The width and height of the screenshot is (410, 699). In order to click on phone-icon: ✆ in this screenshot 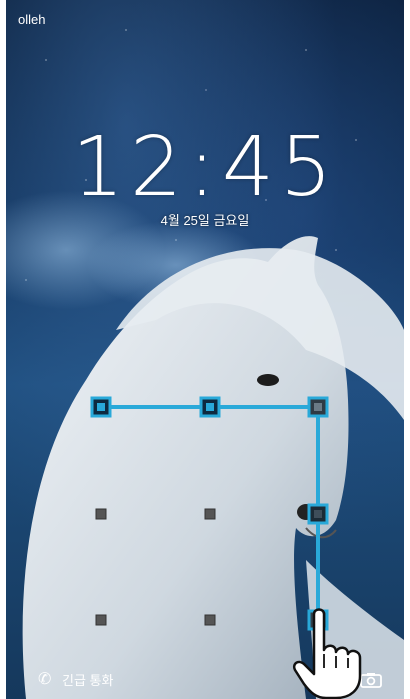, I will do `click(45, 679)`.